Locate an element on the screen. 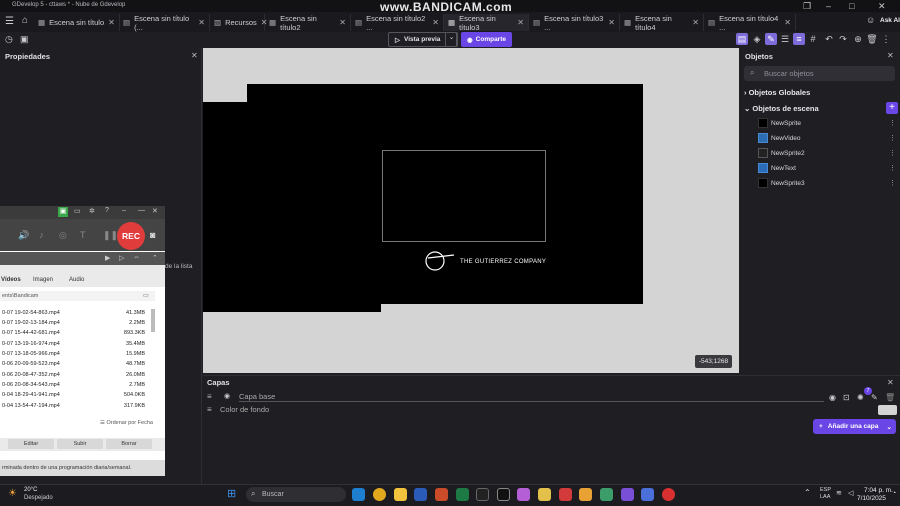 The image size is (900, 506). add-layer-button: + Añadir una capa ⌄ is located at coordinates (854, 426).